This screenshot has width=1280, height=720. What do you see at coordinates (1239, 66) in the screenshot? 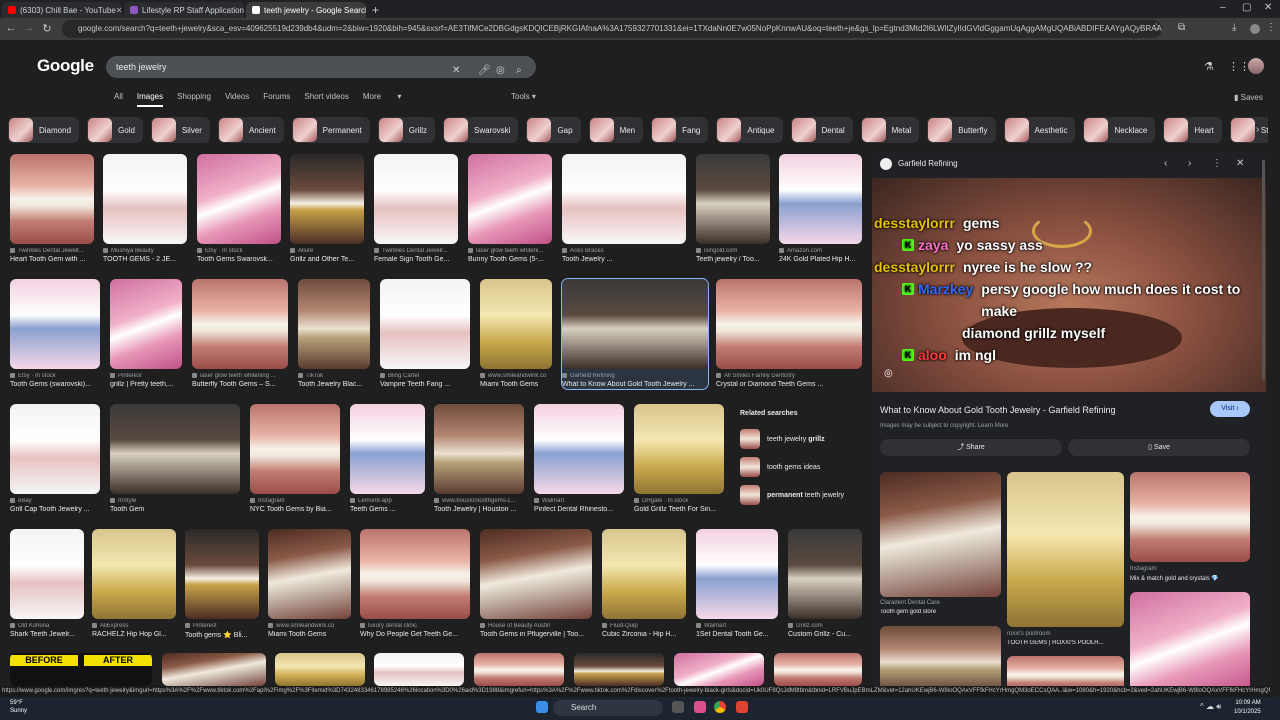
I see `apps-grid-icon: ⋮⋮` at bounding box center [1239, 66].